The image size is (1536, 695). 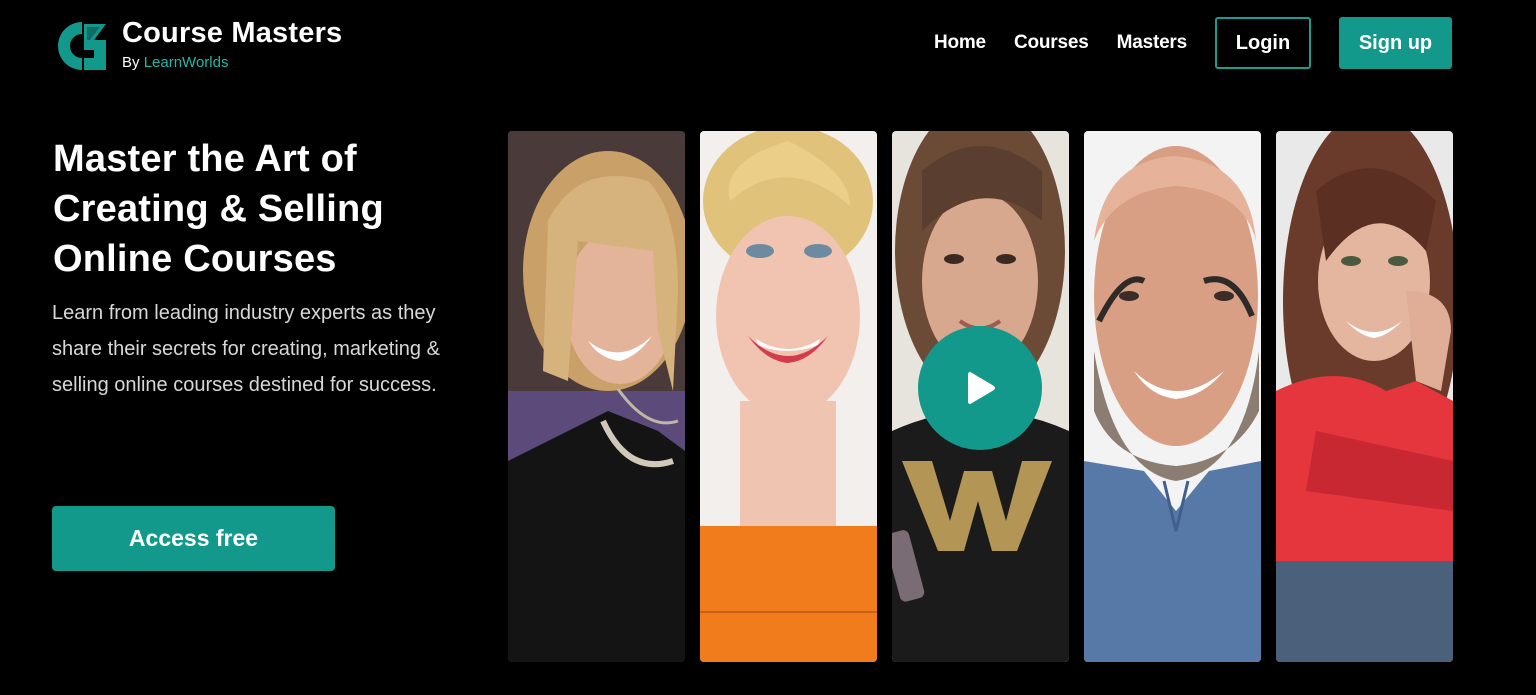 I want to click on access-free-button: Access free, so click(x=193, y=538).